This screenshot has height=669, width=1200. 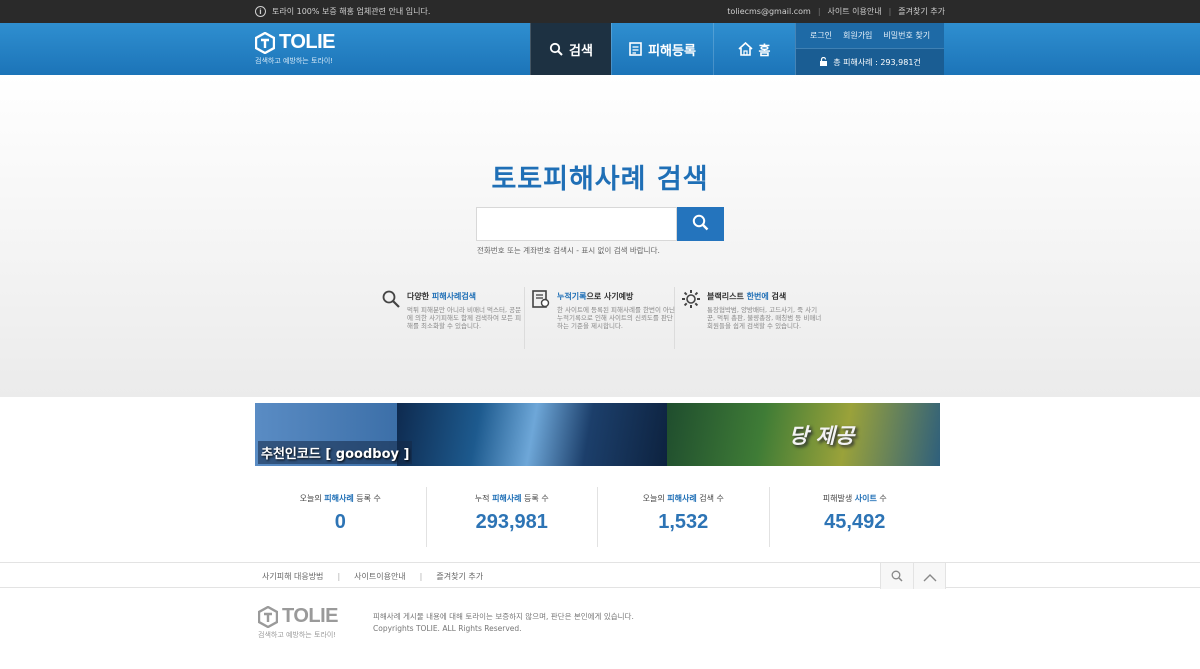 What do you see at coordinates (576, 224) in the screenshot?
I see `search-input` at bounding box center [576, 224].